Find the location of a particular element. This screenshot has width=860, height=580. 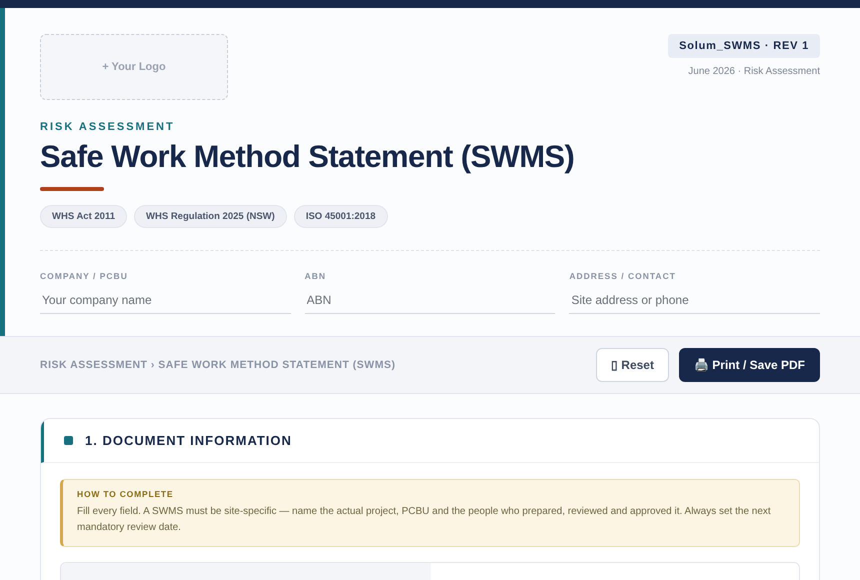

standard-tag: WHS Regulation 2025 (NSW) is located at coordinates (210, 216).